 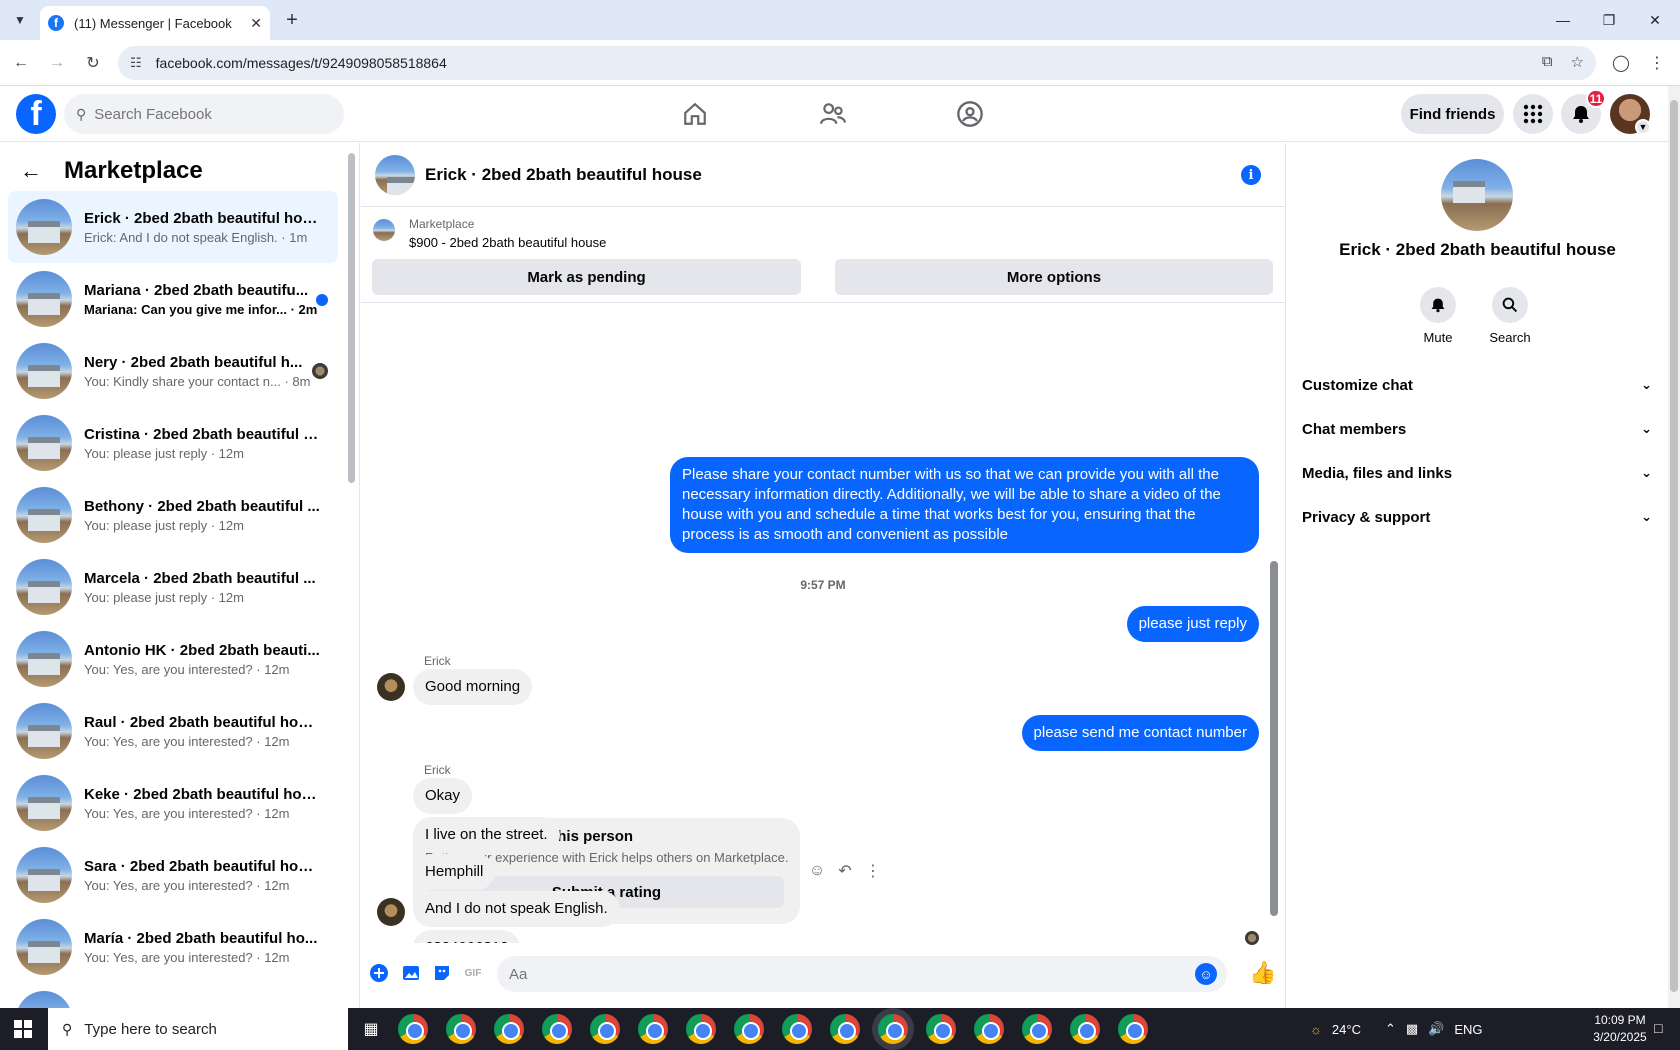 I want to click on reply-icon: ↶, so click(x=845, y=871).